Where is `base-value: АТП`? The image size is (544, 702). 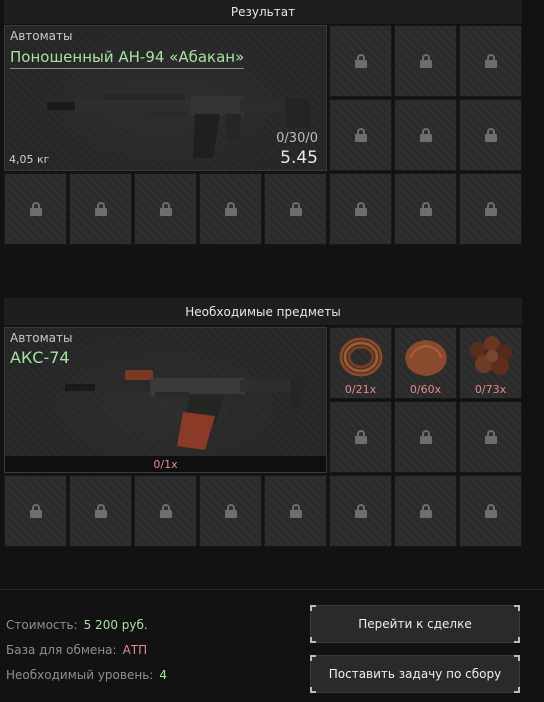
base-value: АТП is located at coordinates (135, 650).